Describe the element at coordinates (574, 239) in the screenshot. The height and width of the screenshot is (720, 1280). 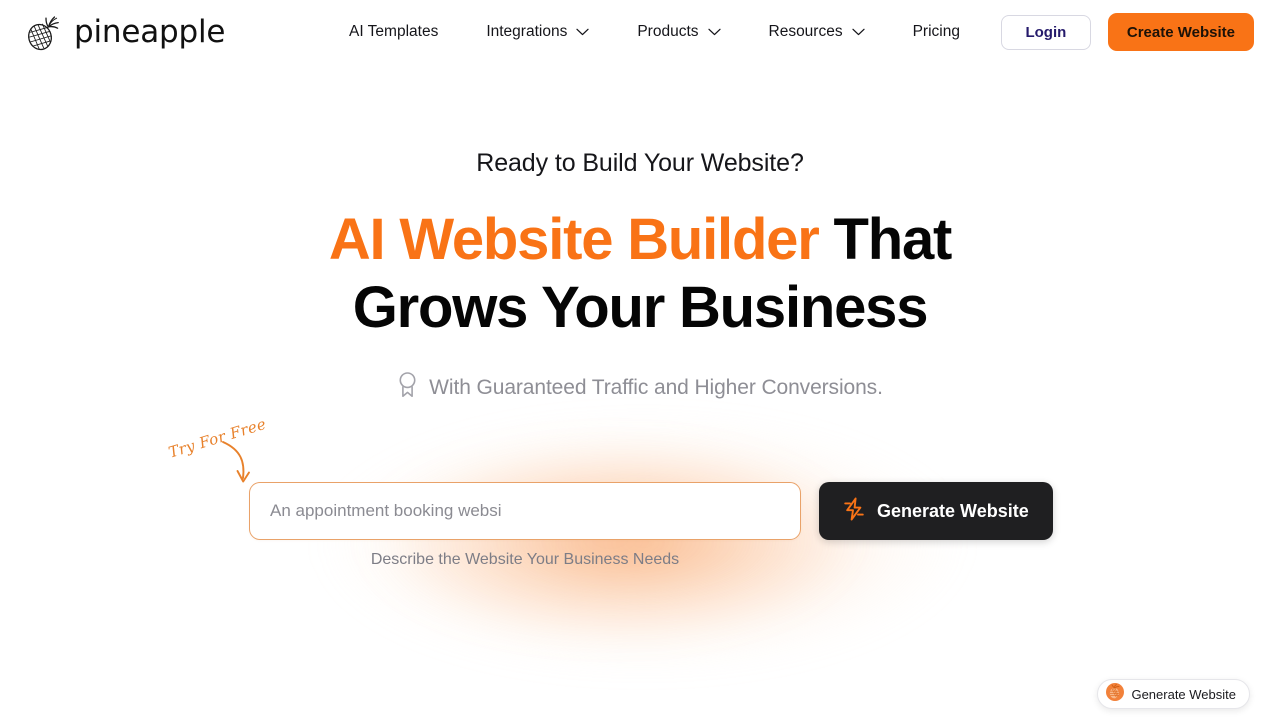
I see `headline-accent: AI Website Builder` at that location.